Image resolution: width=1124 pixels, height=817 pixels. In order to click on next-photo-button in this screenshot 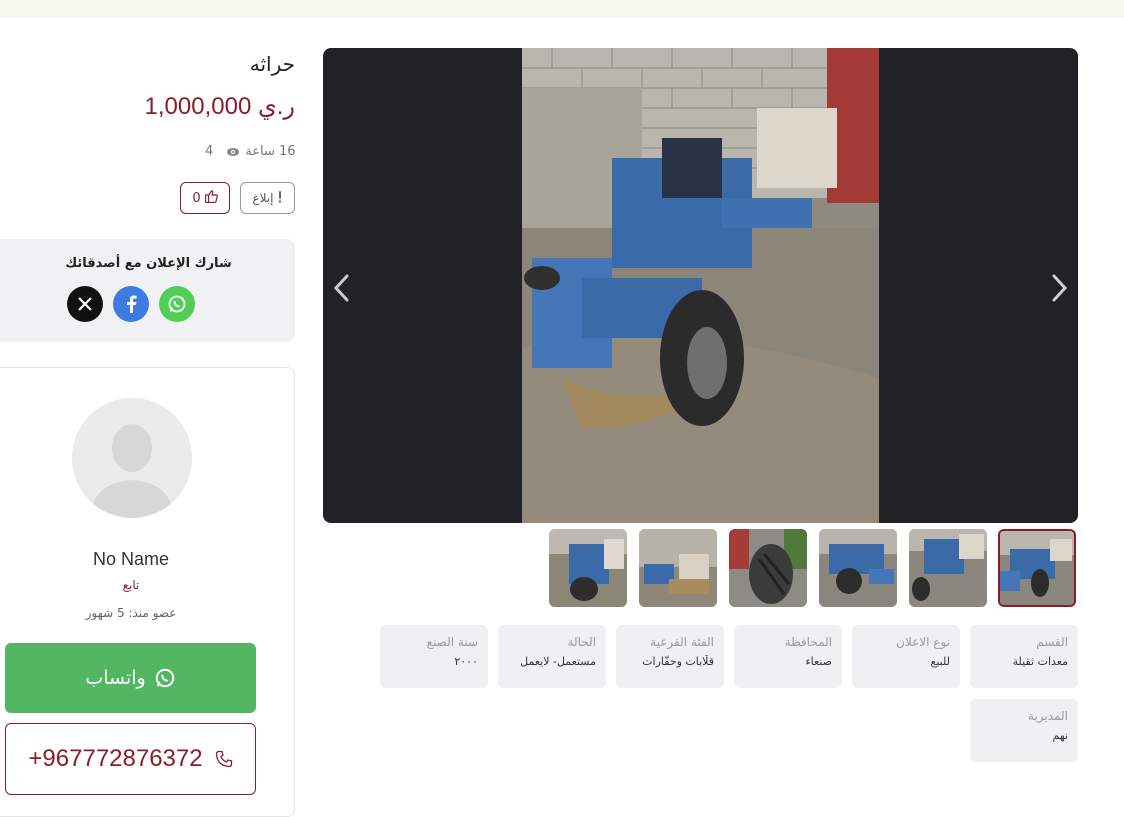, I will do `click(1059, 288)`.